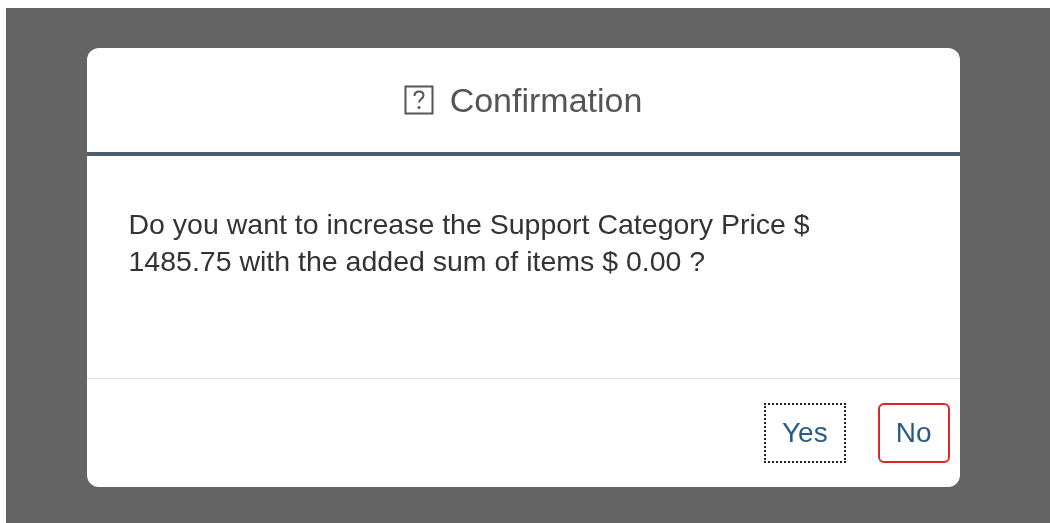  I want to click on dialog-button: No, so click(913, 433).